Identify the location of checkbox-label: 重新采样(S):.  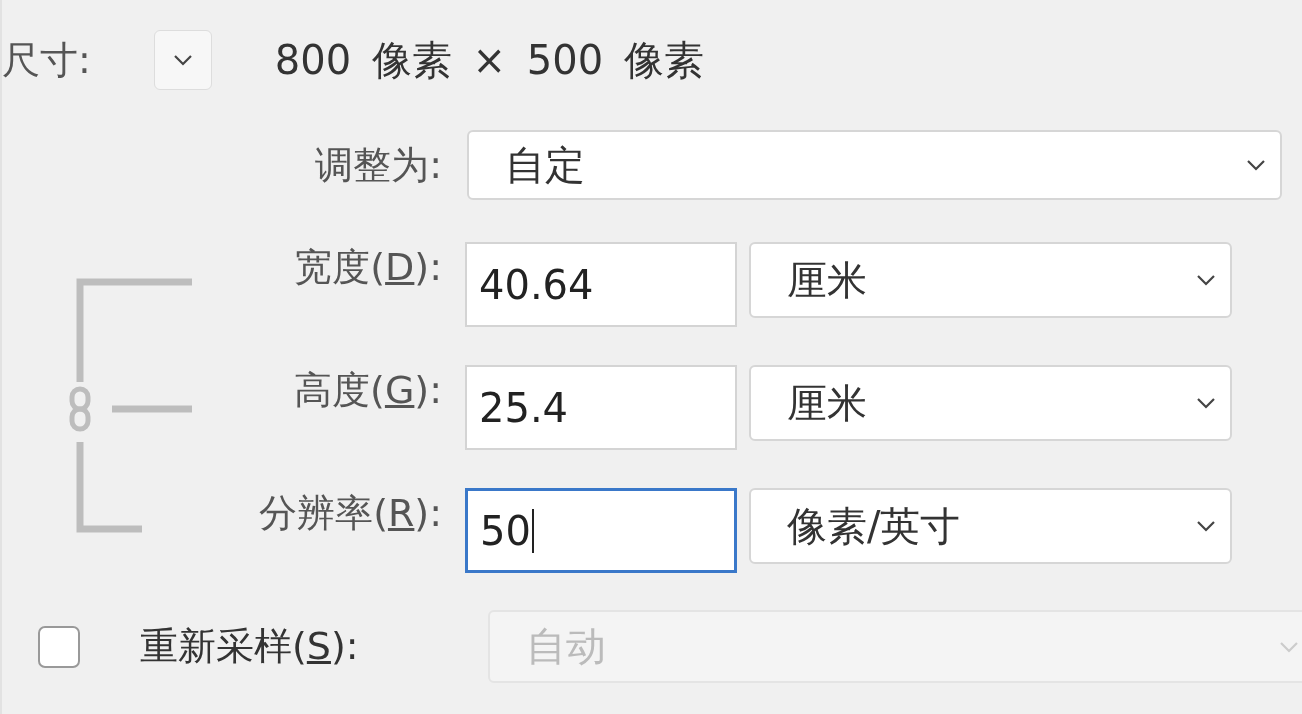
(249, 646).